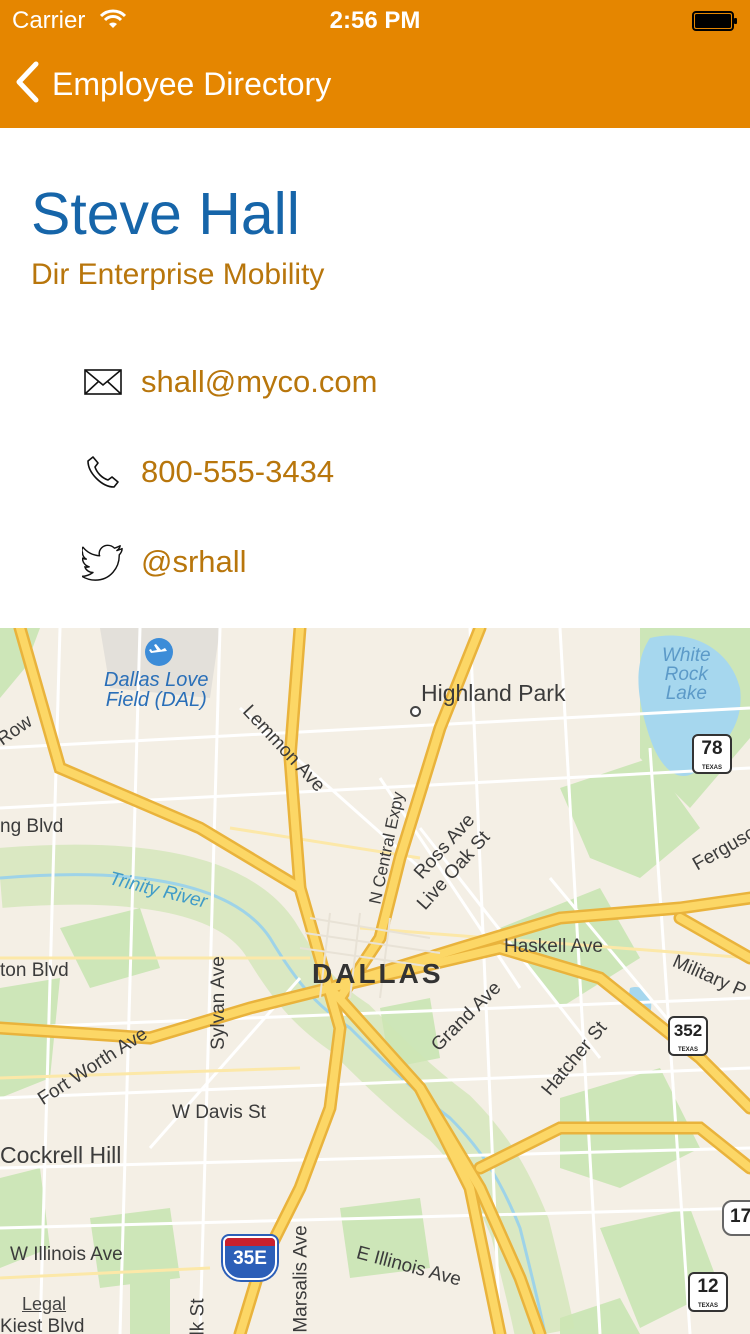 The image size is (750, 1334). I want to click on route-17-shield: 17, so click(736, 1218).